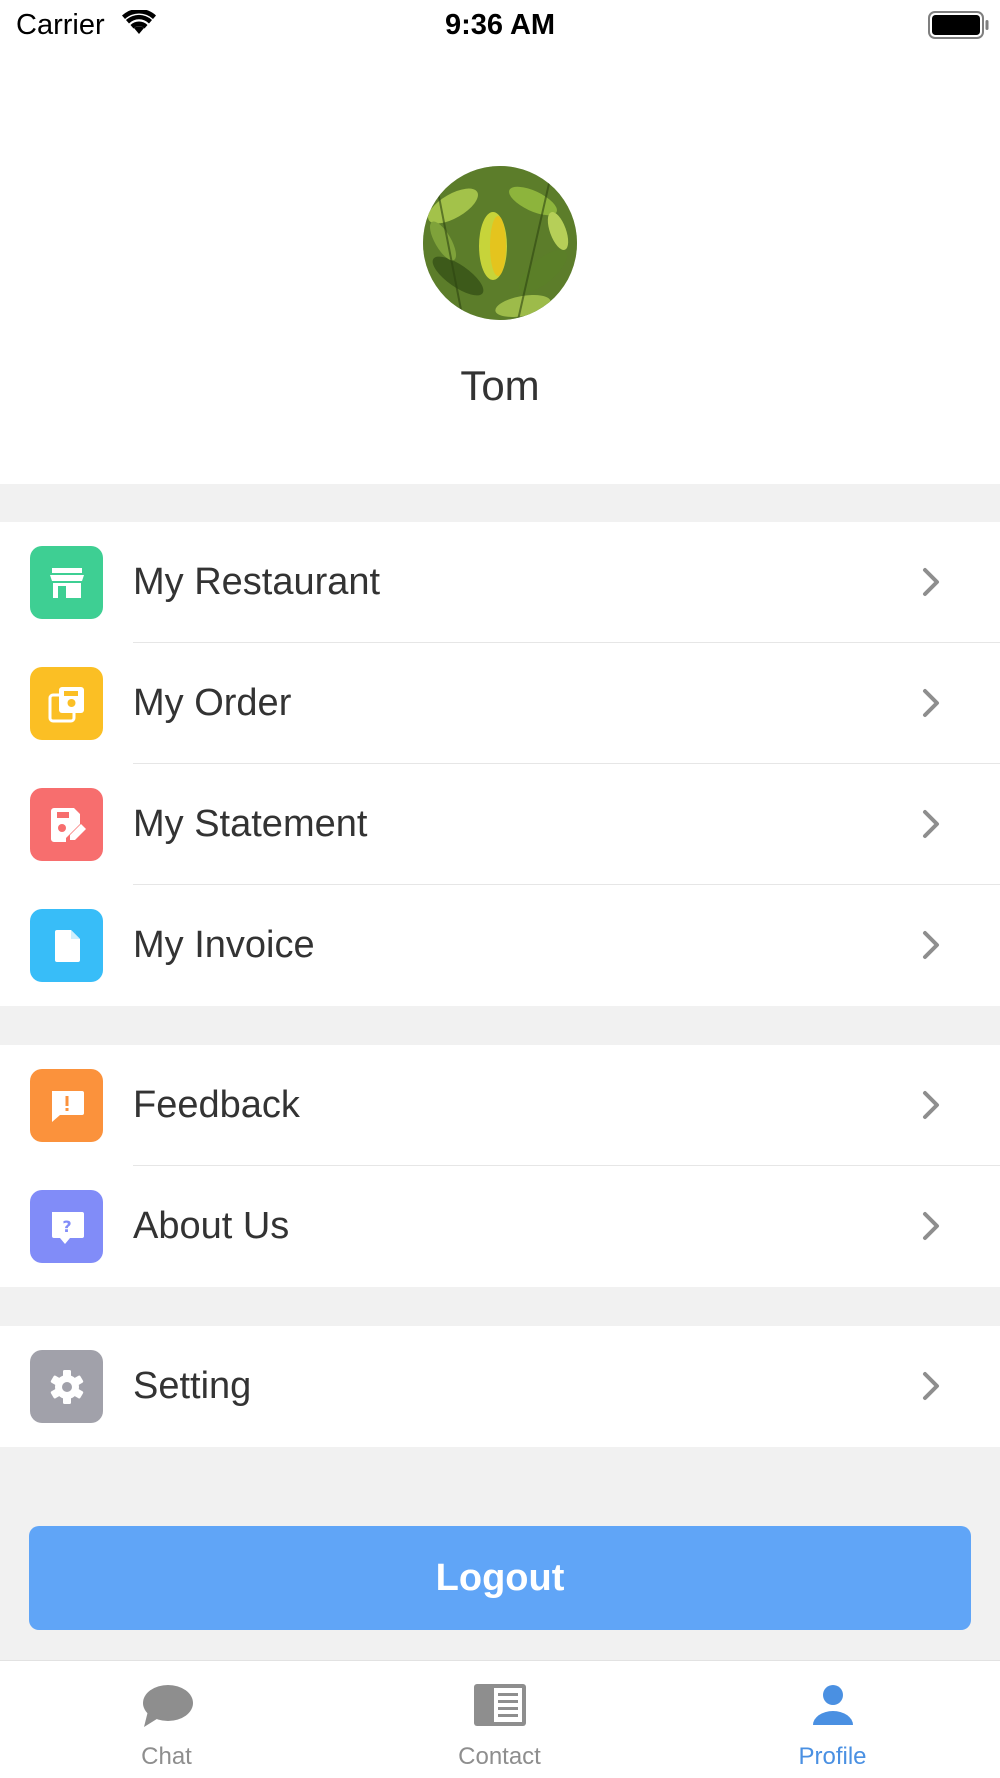 The height and width of the screenshot is (1778, 1000). What do you see at coordinates (66, 703) in the screenshot?
I see `order-icon` at bounding box center [66, 703].